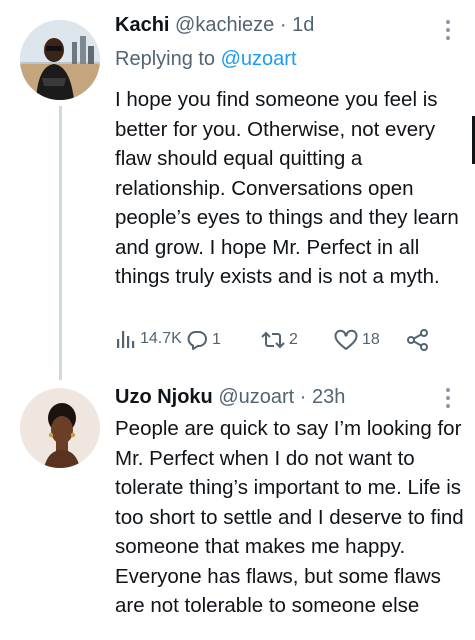  I want to click on reply-count: 1, so click(216, 339).